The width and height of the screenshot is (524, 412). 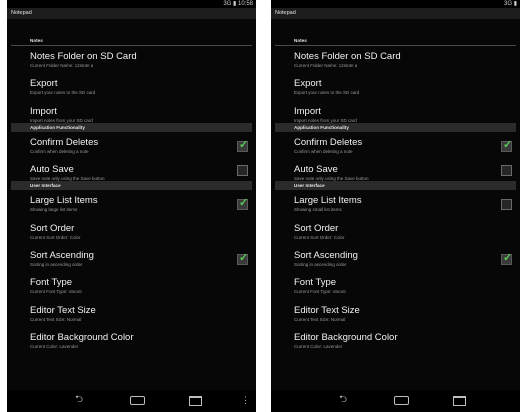 What do you see at coordinates (64, 142) in the screenshot?
I see `pref-title: Confirm Deletes` at bounding box center [64, 142].